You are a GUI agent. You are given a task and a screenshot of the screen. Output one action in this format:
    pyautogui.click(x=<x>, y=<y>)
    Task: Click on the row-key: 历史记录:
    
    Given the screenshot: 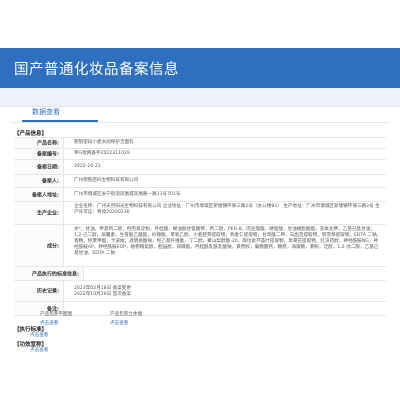 What is the action you would take?
    pyautogui.click(x=39, y=291)
    